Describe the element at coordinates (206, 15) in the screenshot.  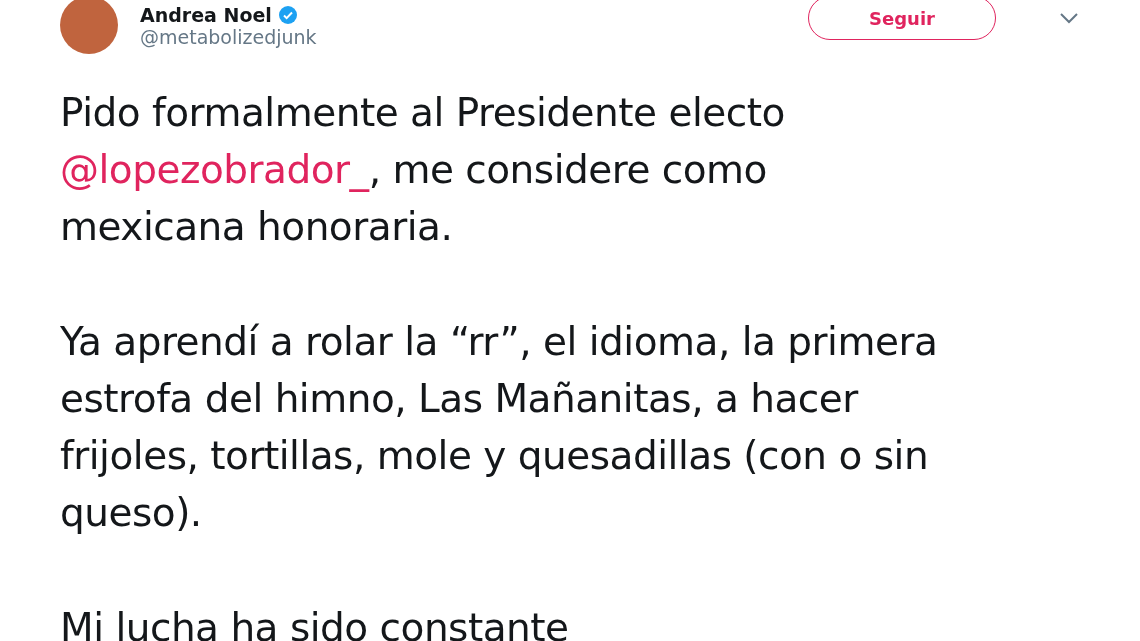
I see `author-name: Andrea Noel` at that location.